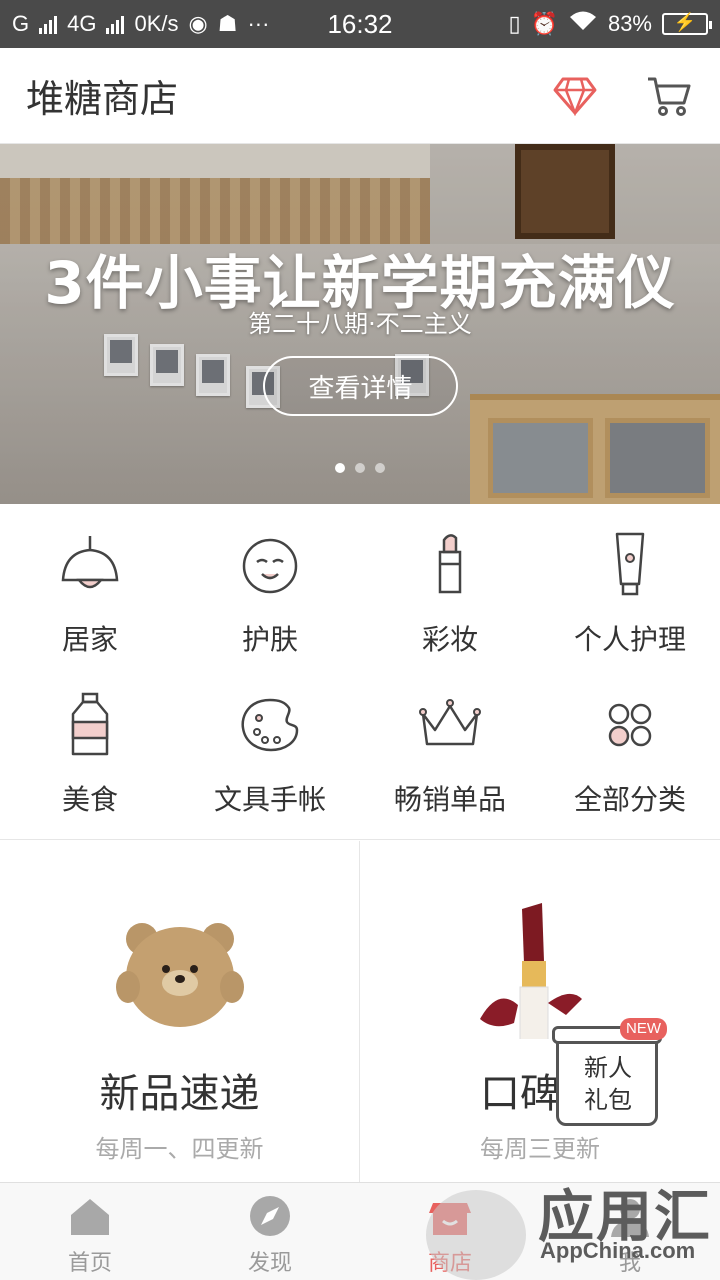 This screenshot has height=1280, width=720. What do you see at coordinates (540, 1149) in the screenshot?
I see `card-subtitle: 每周三更新` at bounding box center [540, 1149].